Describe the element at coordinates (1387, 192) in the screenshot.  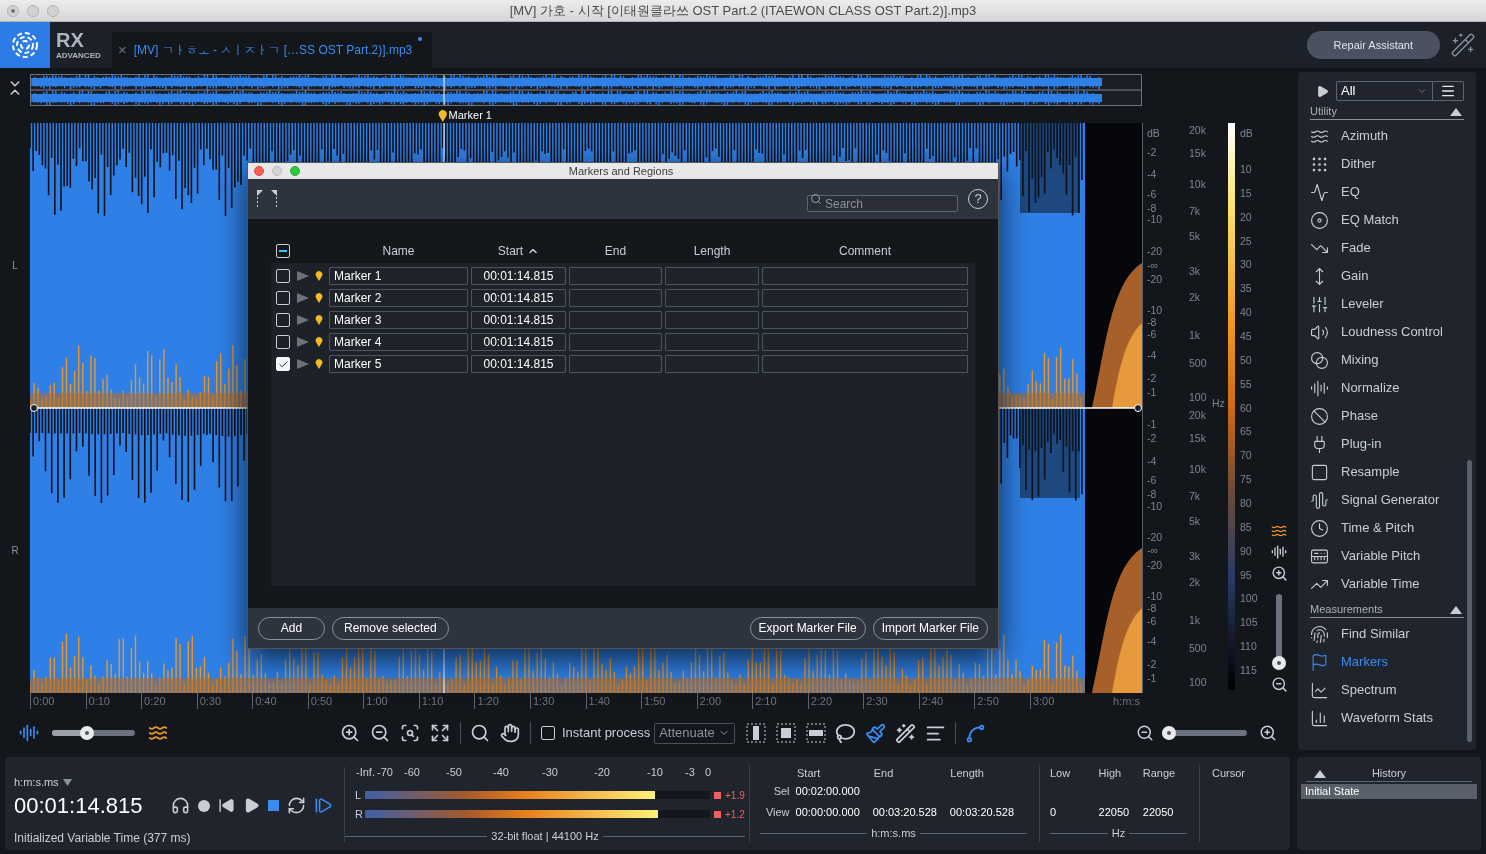
I see `module-item: EQ` at that location.